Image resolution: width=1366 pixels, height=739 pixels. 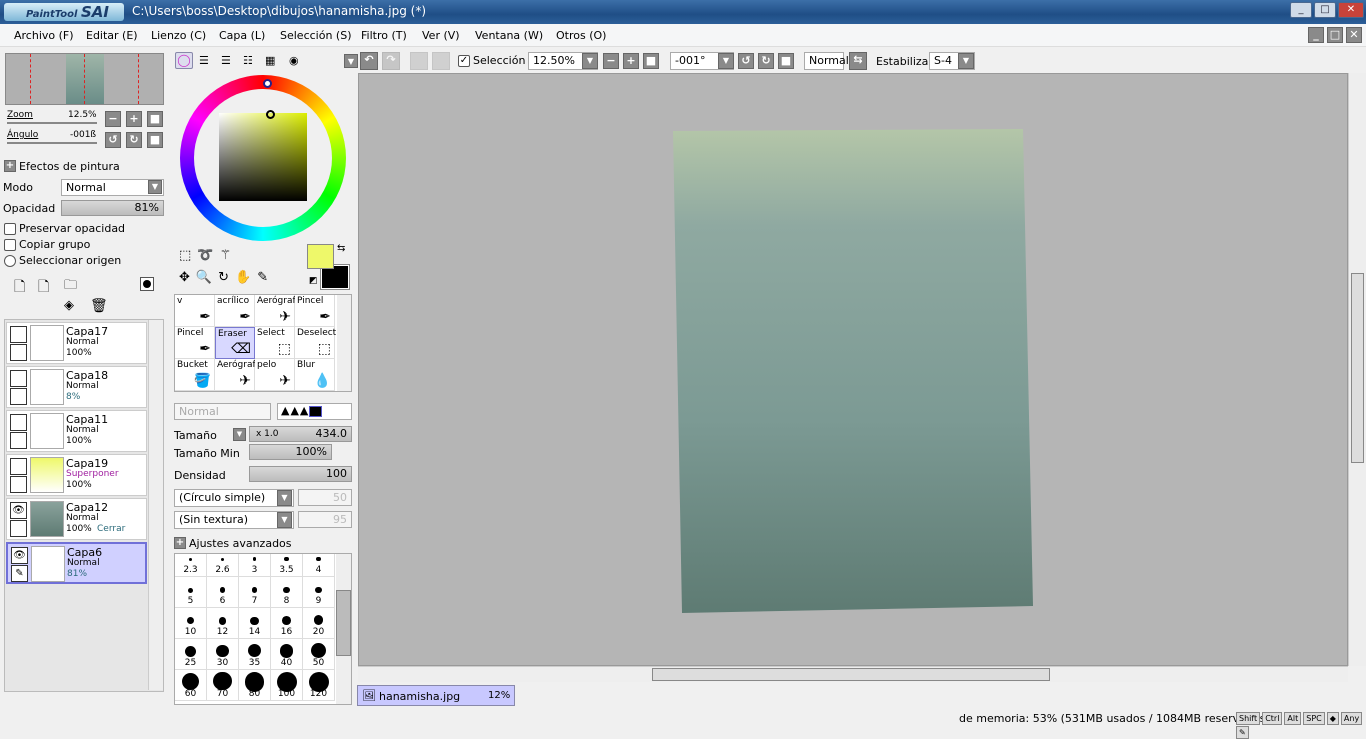 What do you see at coordinates (275, 375) in the screenshot?
I see `brush-slot: pelo ✈` at bounding box center [275, 375].